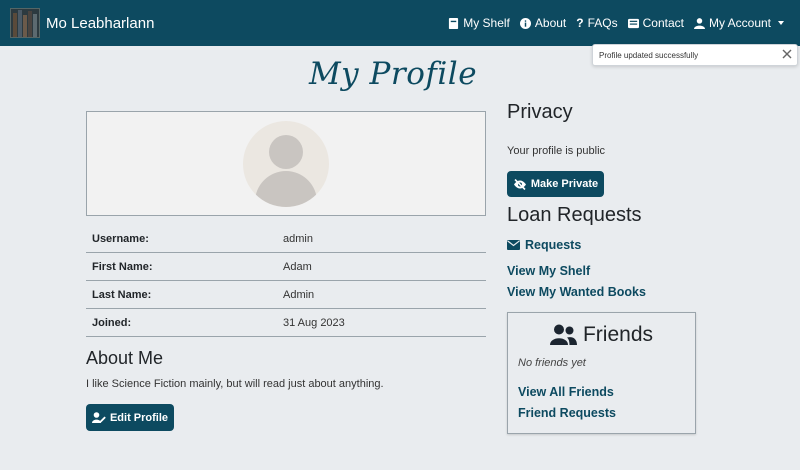 Image resolution: width=800 pixels, height=470 pixels. What do you see at coordinates (298, 238) in the screenshot?
I see `username-value: admin` at bounding box center [298, 238].